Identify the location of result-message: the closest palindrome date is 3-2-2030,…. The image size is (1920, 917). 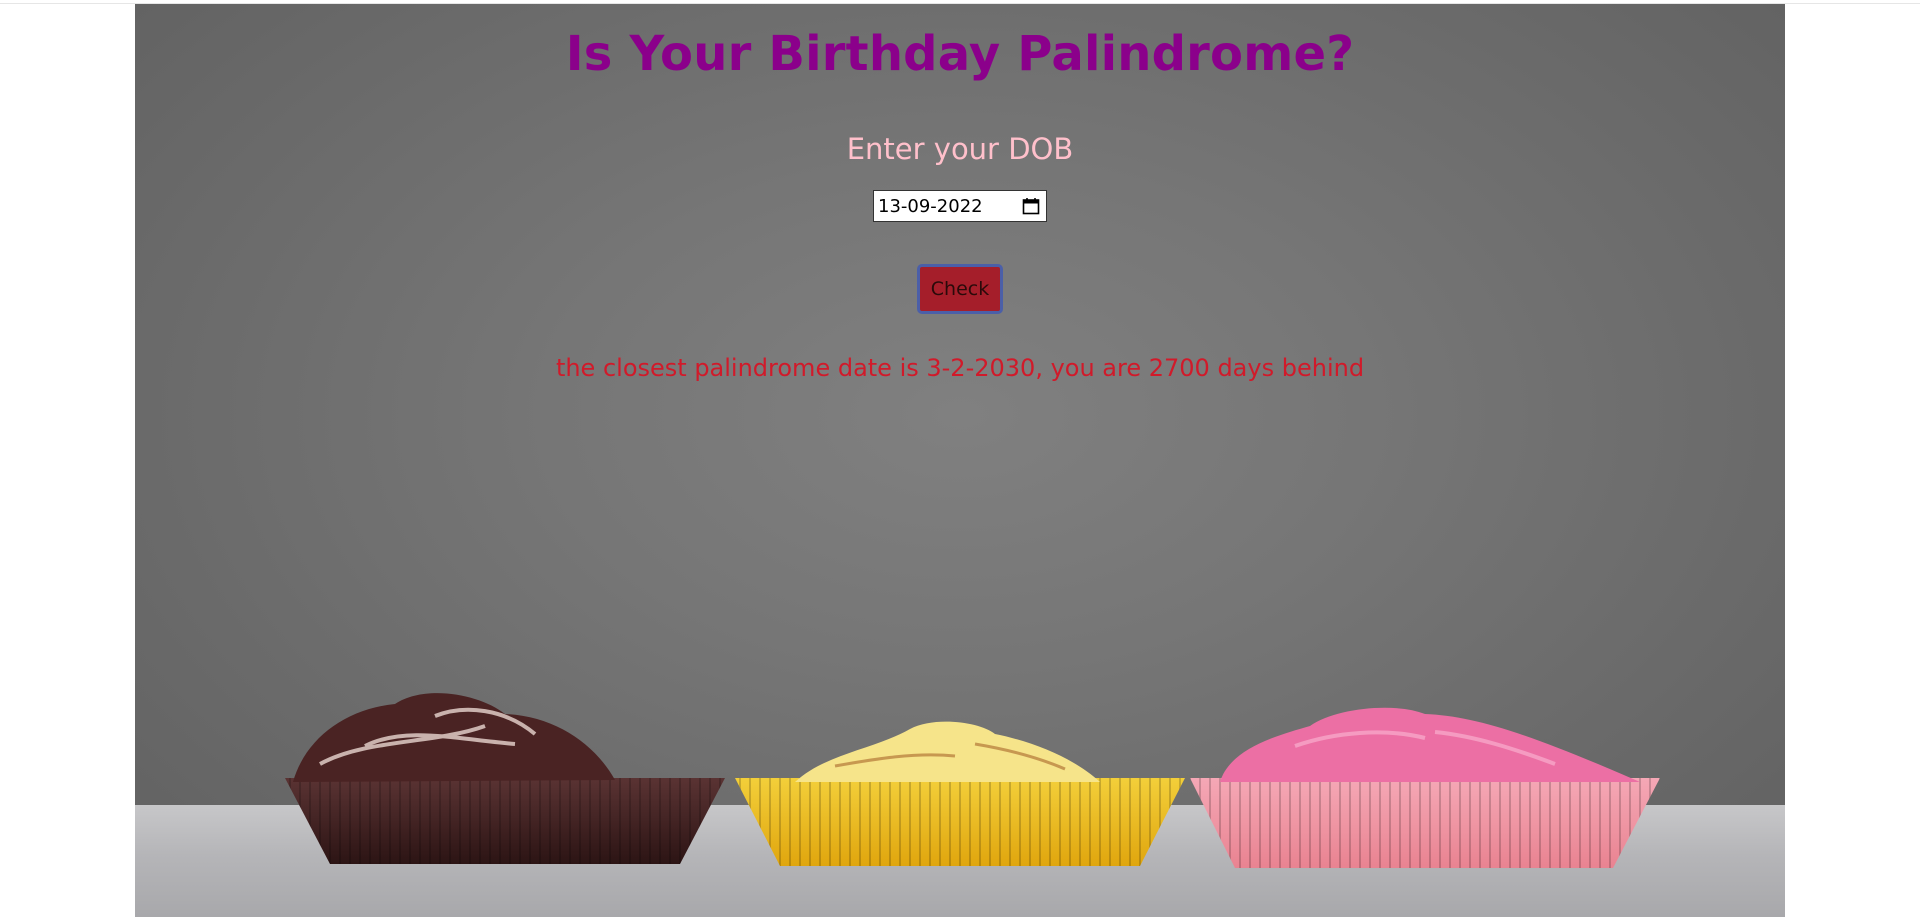
(960, 368).